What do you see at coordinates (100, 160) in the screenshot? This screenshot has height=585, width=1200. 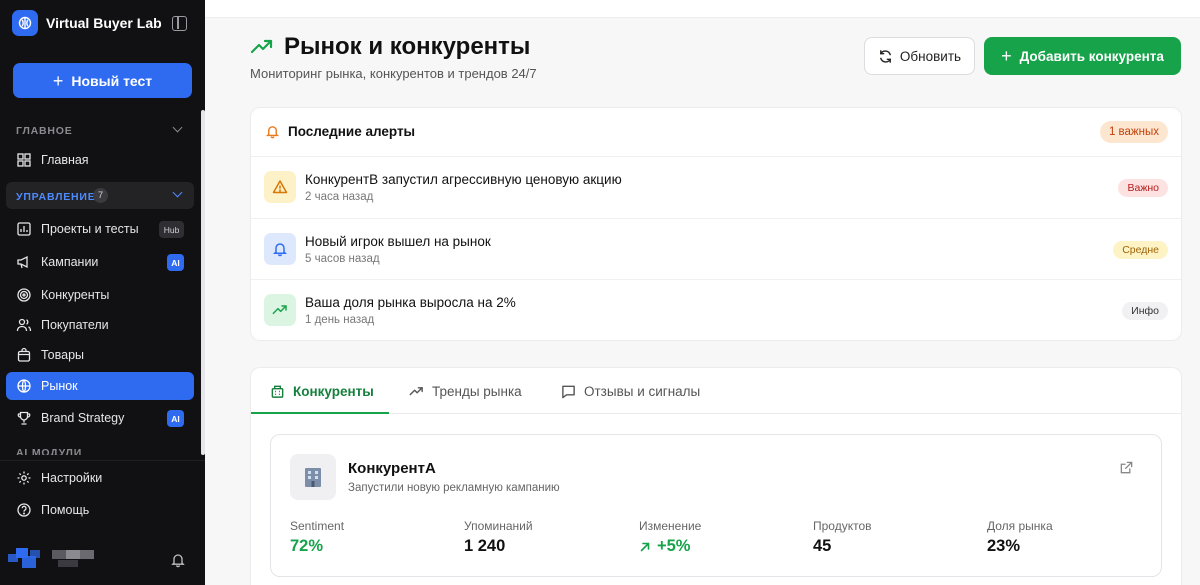 I see `sidebar-item-home: Главная` at bounding box center [100, 160].